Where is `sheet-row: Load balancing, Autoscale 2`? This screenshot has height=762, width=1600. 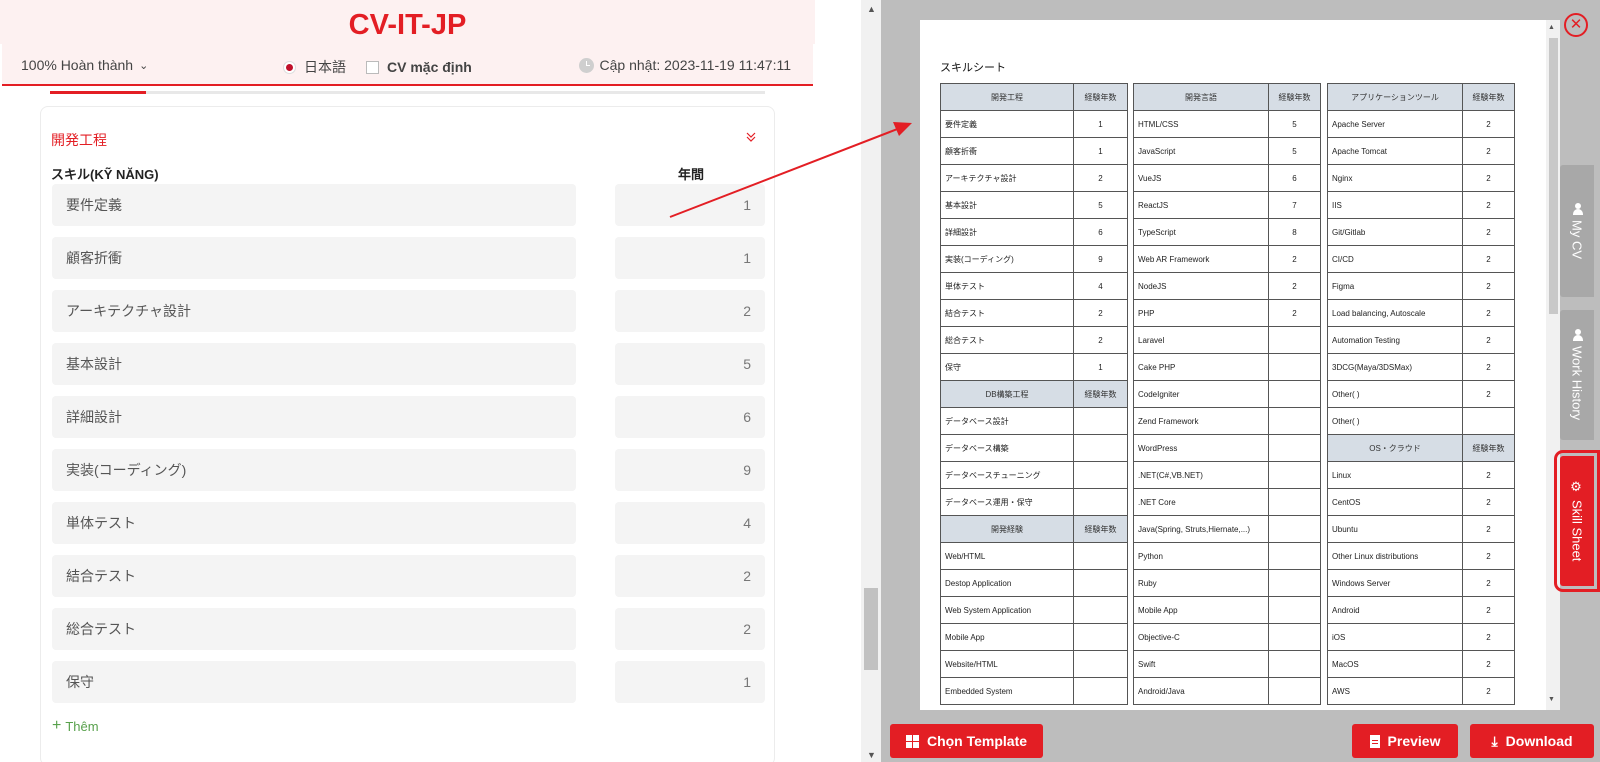
sheet-row: Load balancing, Autoscale 2 is located at coordinates (1421, 313).